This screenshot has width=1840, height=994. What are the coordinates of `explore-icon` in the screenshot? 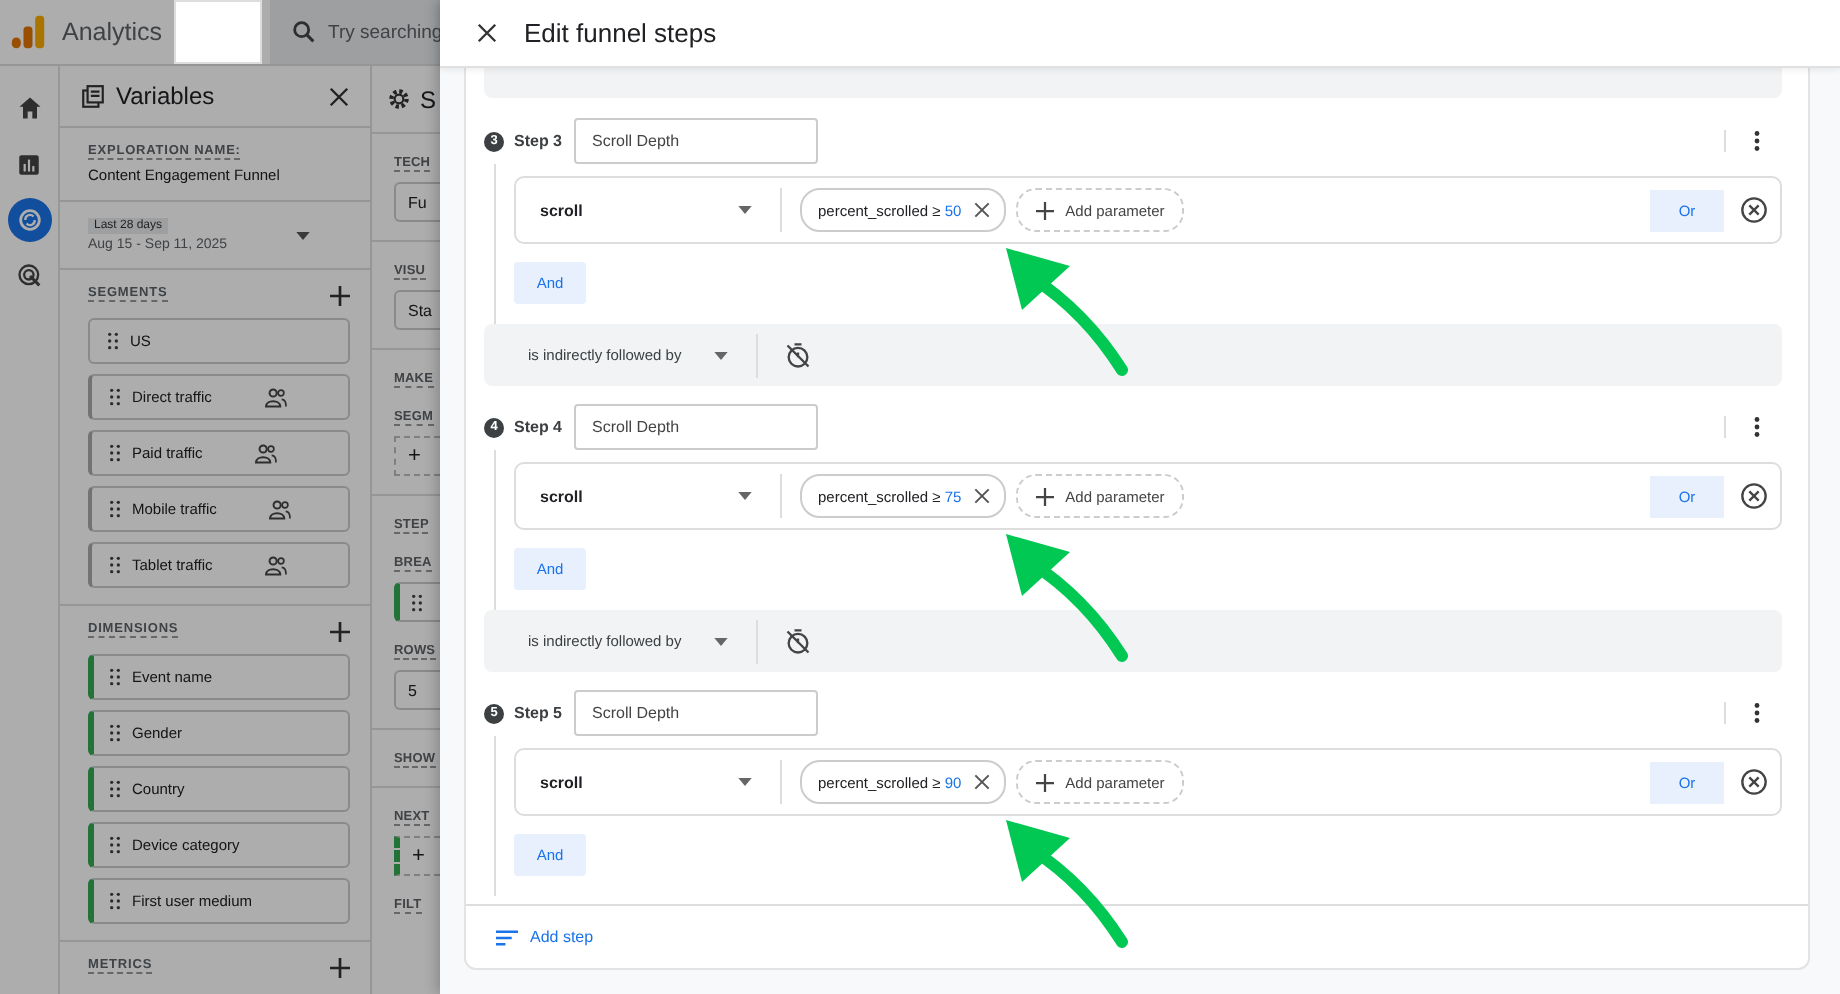 It's located at (29, 220).